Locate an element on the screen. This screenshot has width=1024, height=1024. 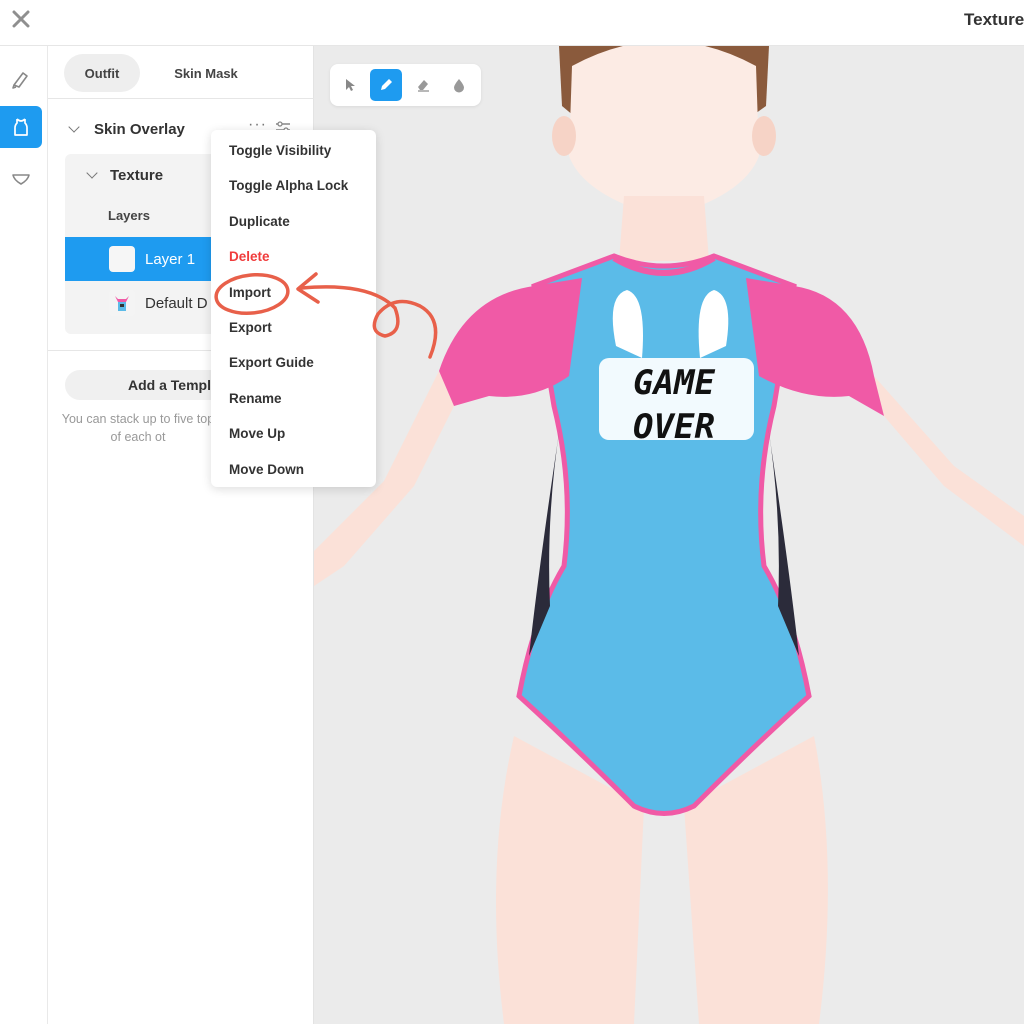
skin-overlay-header: Skin Overlay is located at coordinates (126, 129).